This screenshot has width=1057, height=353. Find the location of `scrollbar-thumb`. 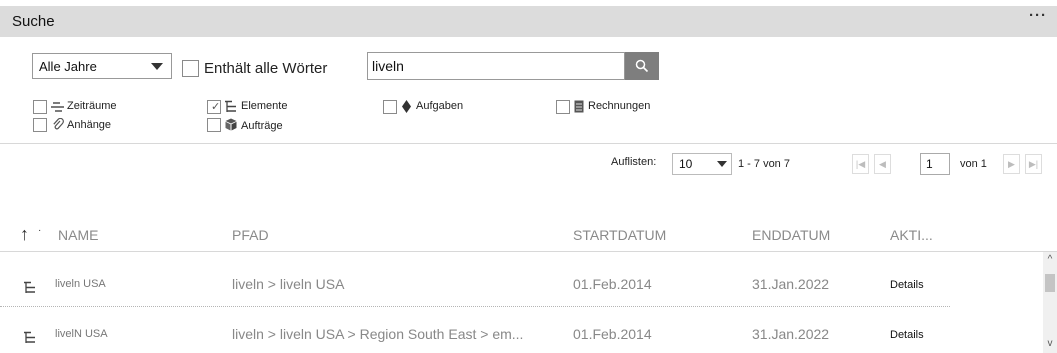

scrollbar-thumb is located at coordinates (1050, 283).